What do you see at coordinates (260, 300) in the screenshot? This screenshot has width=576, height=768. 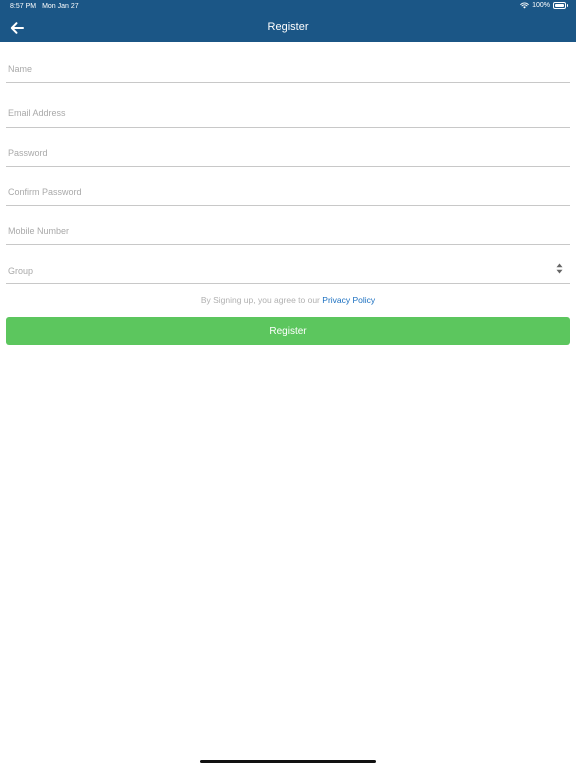 I see `agreement-prefix: By Signing up, you agree to our` at bounding box center [260, 300].